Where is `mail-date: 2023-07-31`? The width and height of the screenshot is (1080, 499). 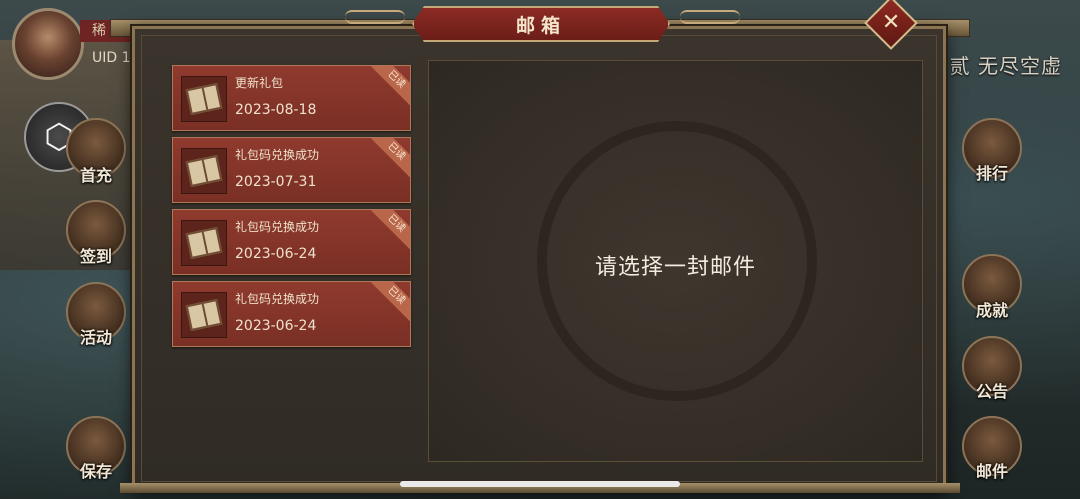 mail-date: 2023-07-31 is located at coordinates (276, 182).